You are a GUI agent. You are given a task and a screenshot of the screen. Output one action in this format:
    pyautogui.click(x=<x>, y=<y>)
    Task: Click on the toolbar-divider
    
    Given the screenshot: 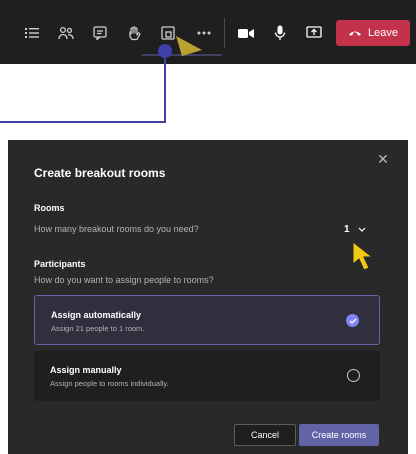 What is the action you would take?
    pyautogui.click(x=224, y=33)
    